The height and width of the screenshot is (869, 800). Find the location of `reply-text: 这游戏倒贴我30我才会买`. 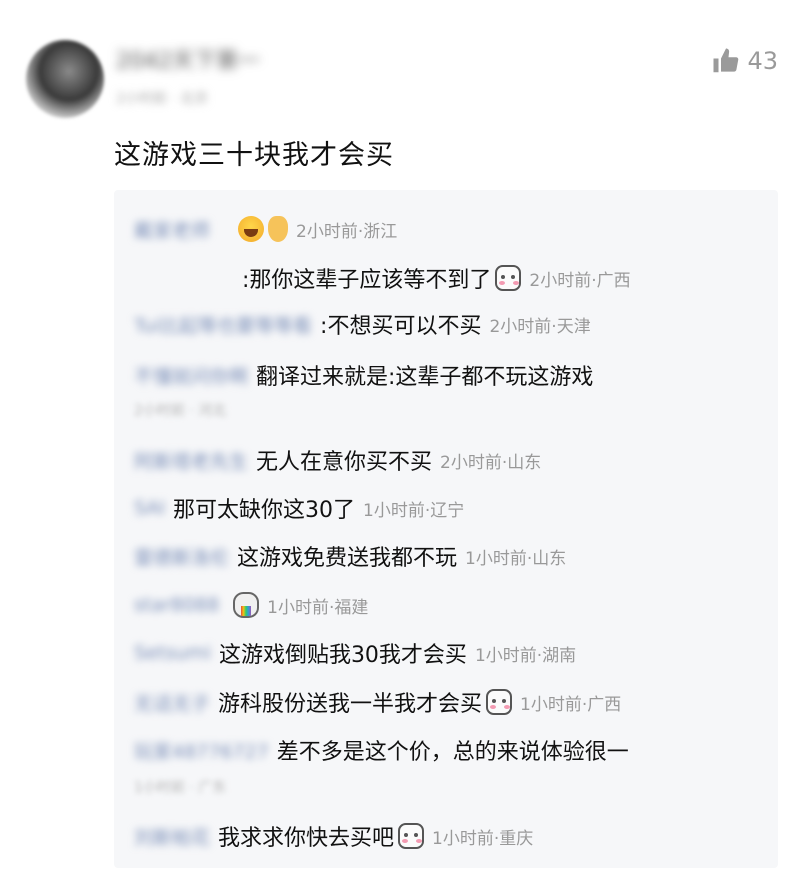

reply-text: 这游戏倒贴我30我才会买 is located at coordinates (342, 655).